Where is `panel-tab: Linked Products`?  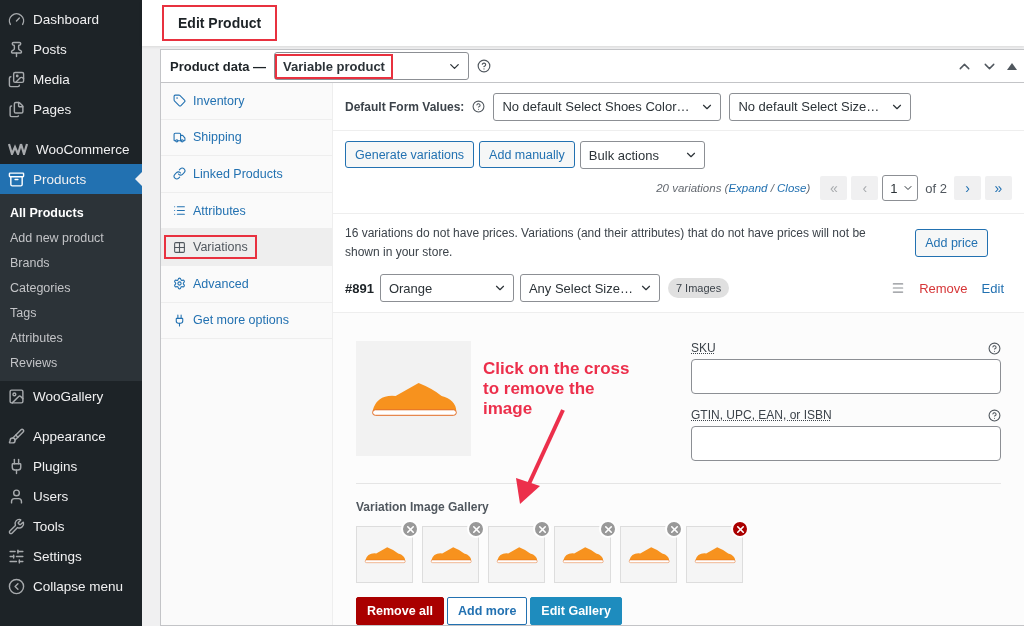 panel-tab: Linked Products is located at coordinates (228, 174).